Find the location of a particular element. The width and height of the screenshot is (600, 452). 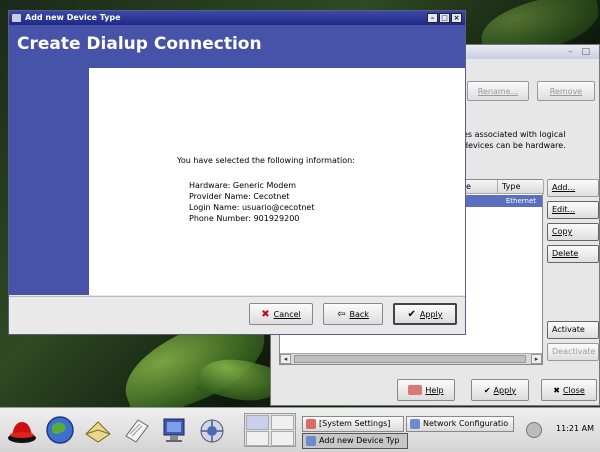

page-title: Create Dialup Connection is located at coordinates (139, 44).